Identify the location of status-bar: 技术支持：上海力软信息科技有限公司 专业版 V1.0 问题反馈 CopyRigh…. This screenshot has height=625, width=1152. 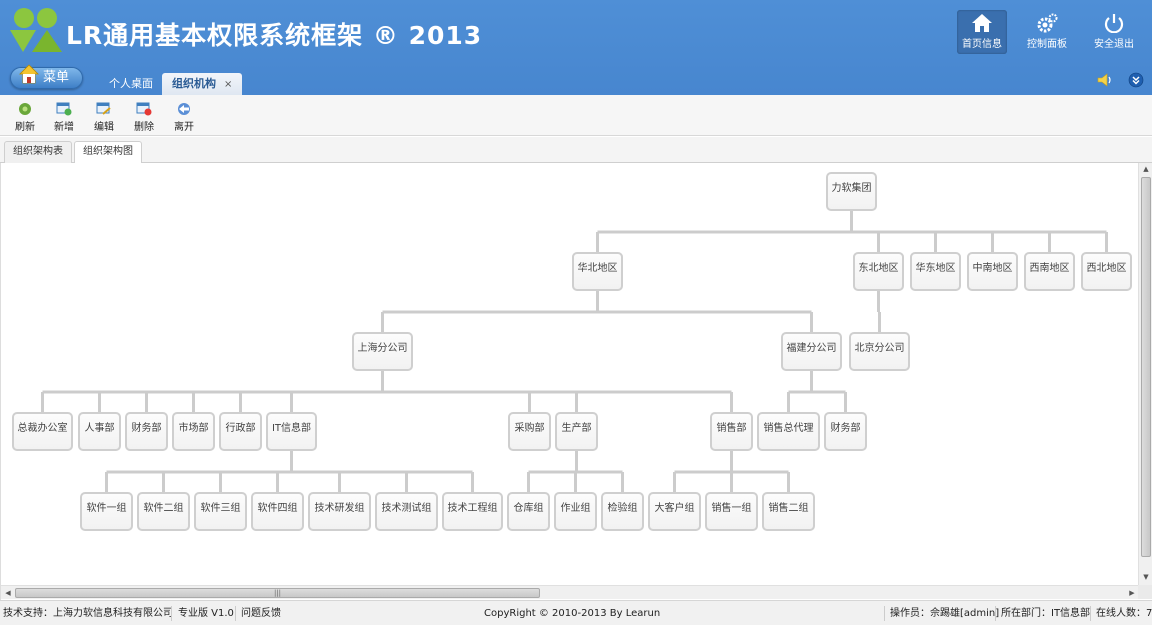
(576, 612).